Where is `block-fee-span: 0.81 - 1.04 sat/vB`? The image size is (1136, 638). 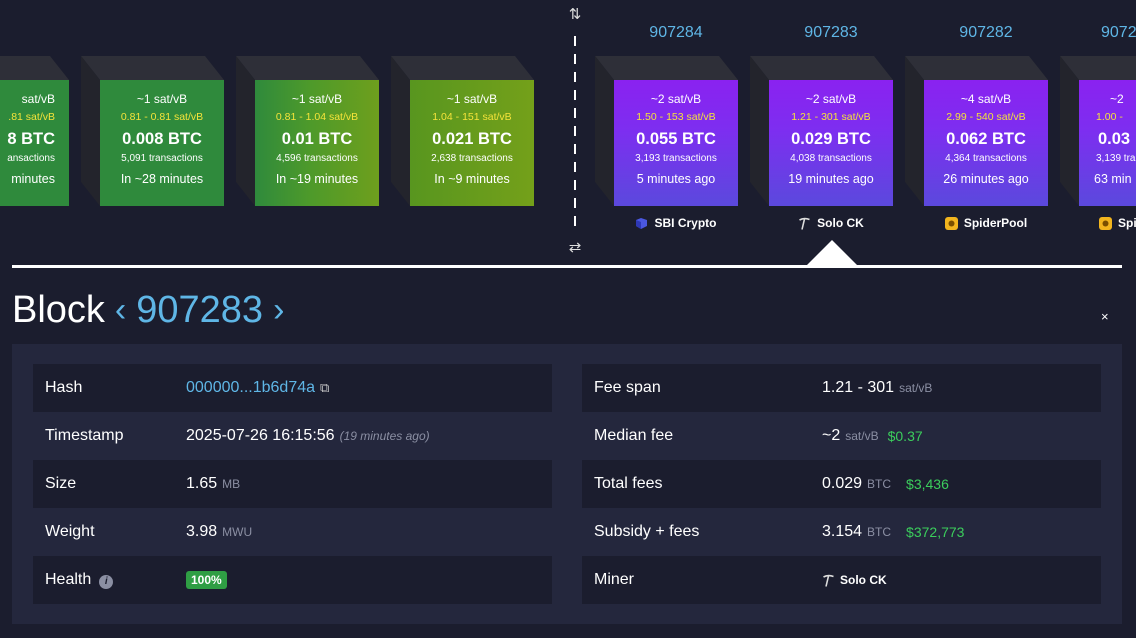 block-fee-span: 0.81 - 1.04 sat/vB is located at coordinates (317, 117).